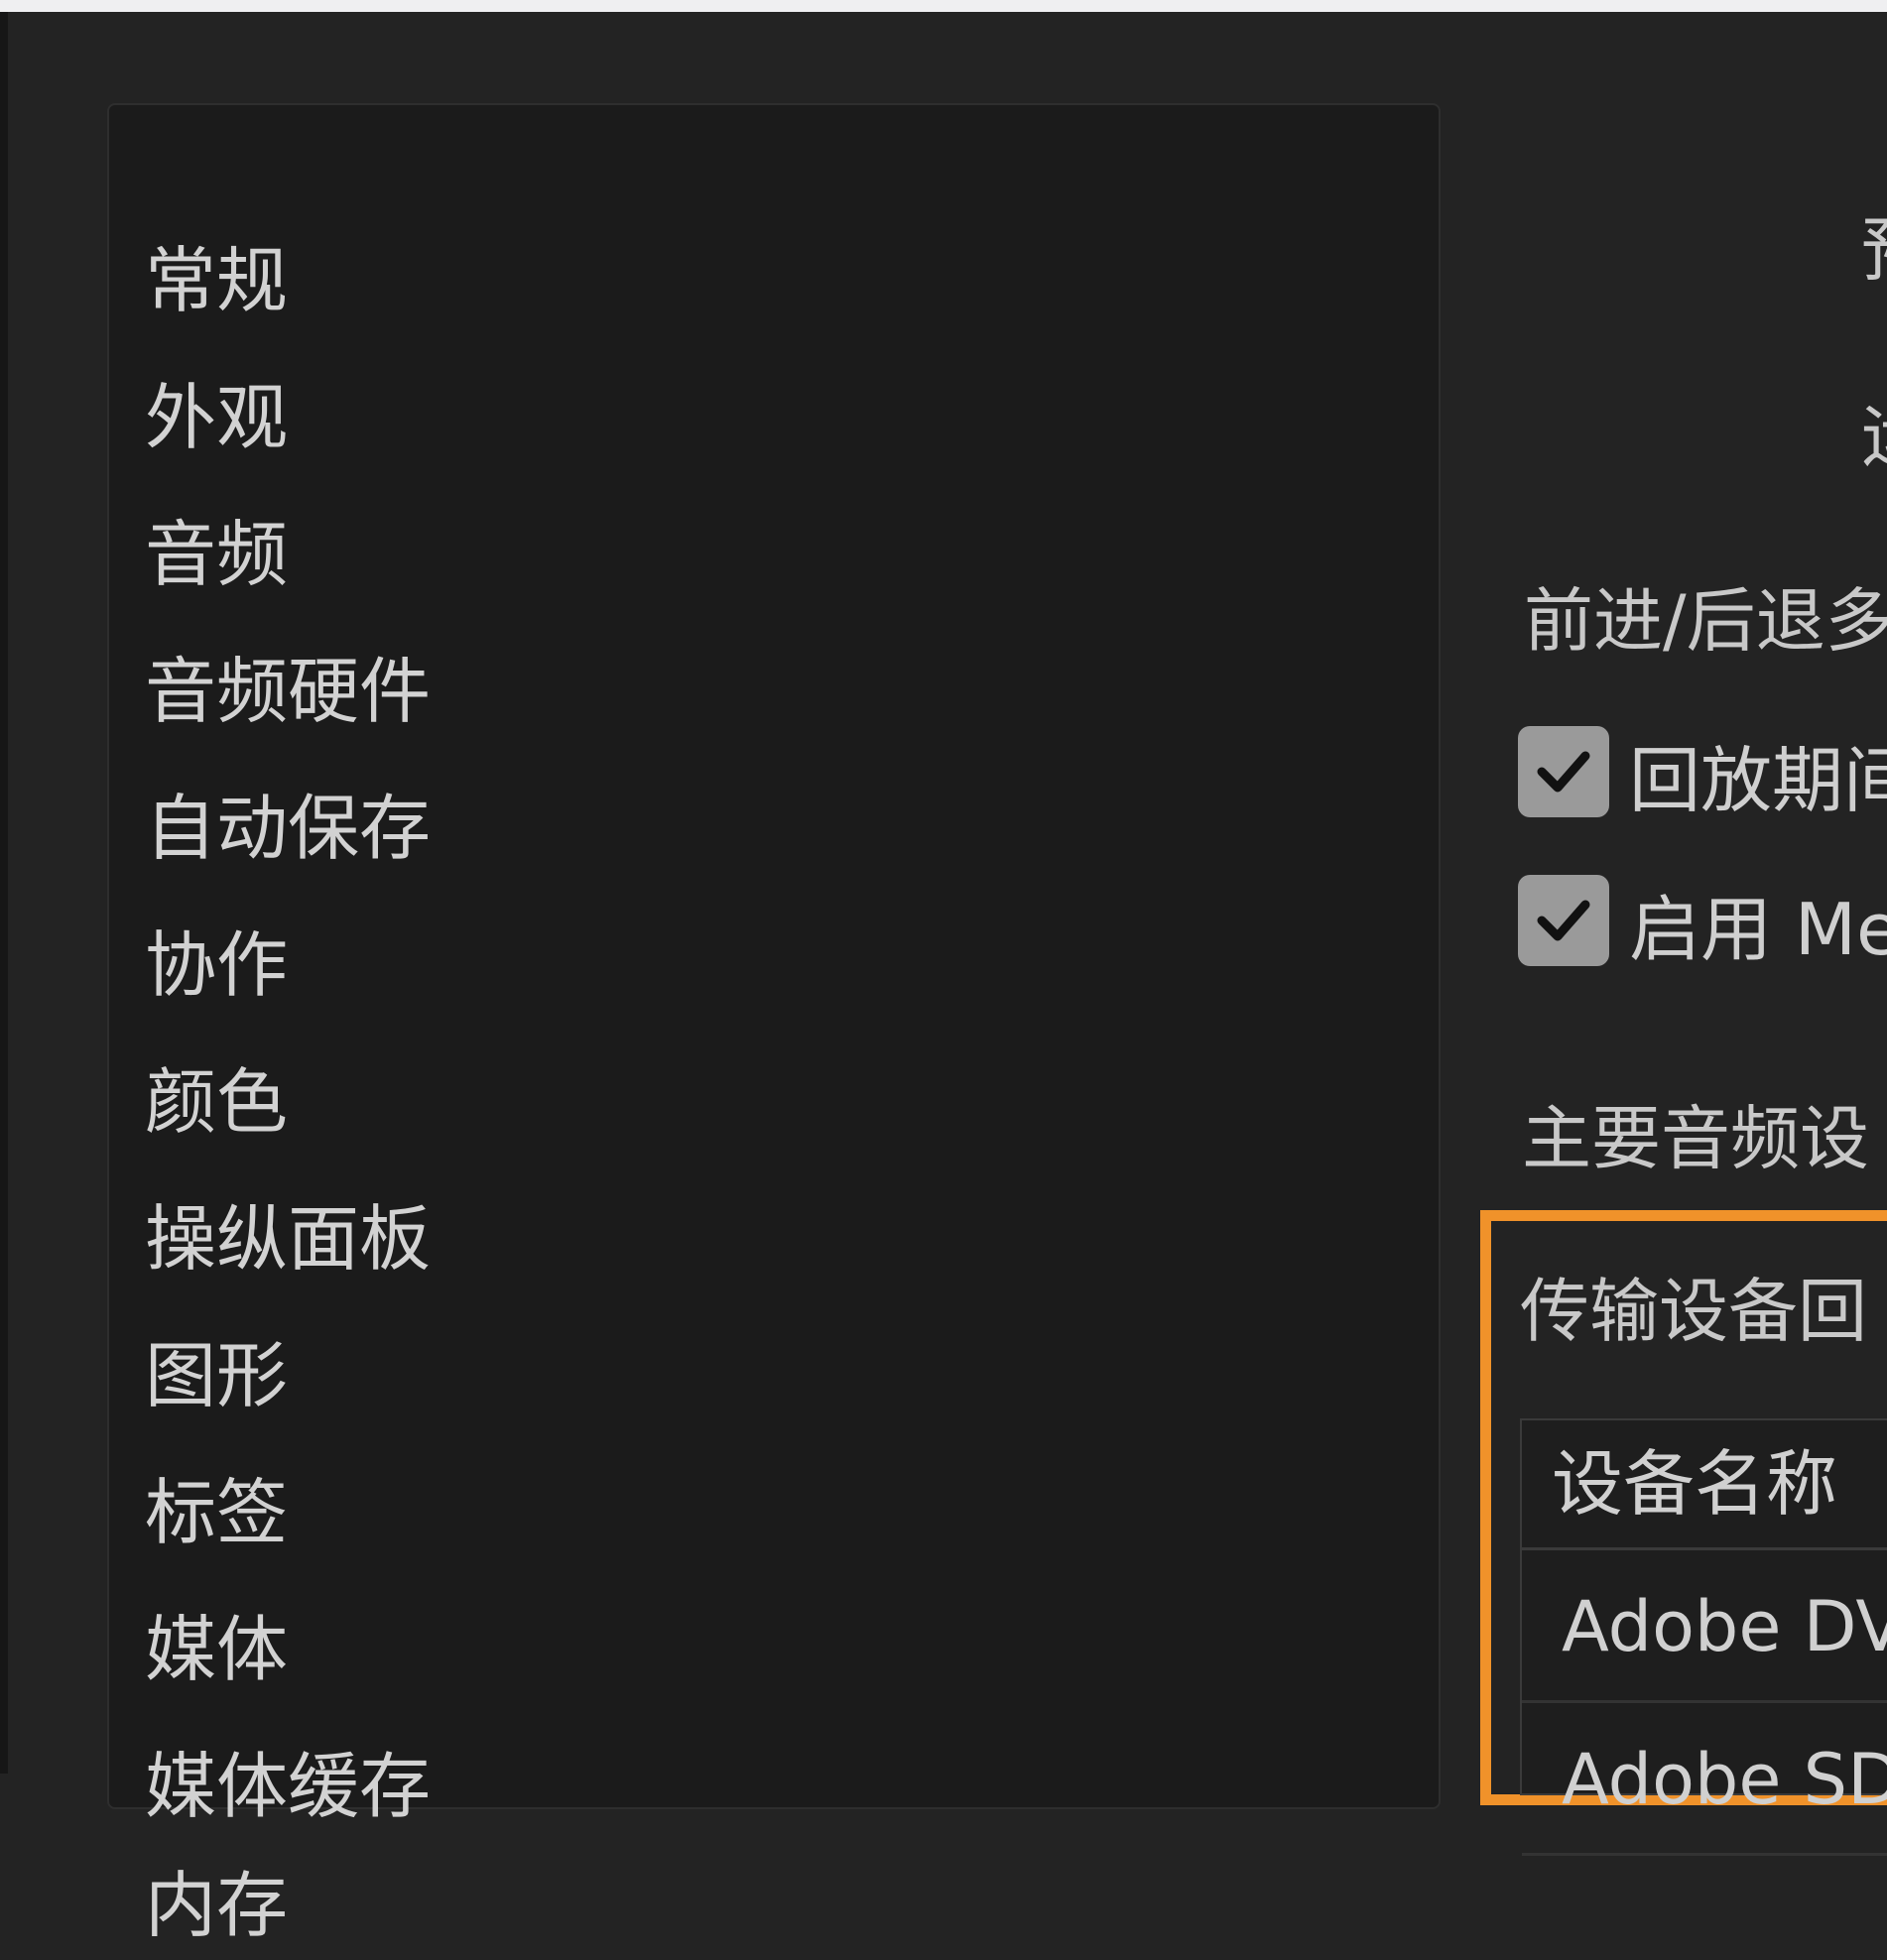 This screenshot has width=1887, height=1960. What do you see at coordinates (1724, 1780) in the screenshot?
I see `device-name-cell: Adobe SDI` at bounding box center [1724, 1780].